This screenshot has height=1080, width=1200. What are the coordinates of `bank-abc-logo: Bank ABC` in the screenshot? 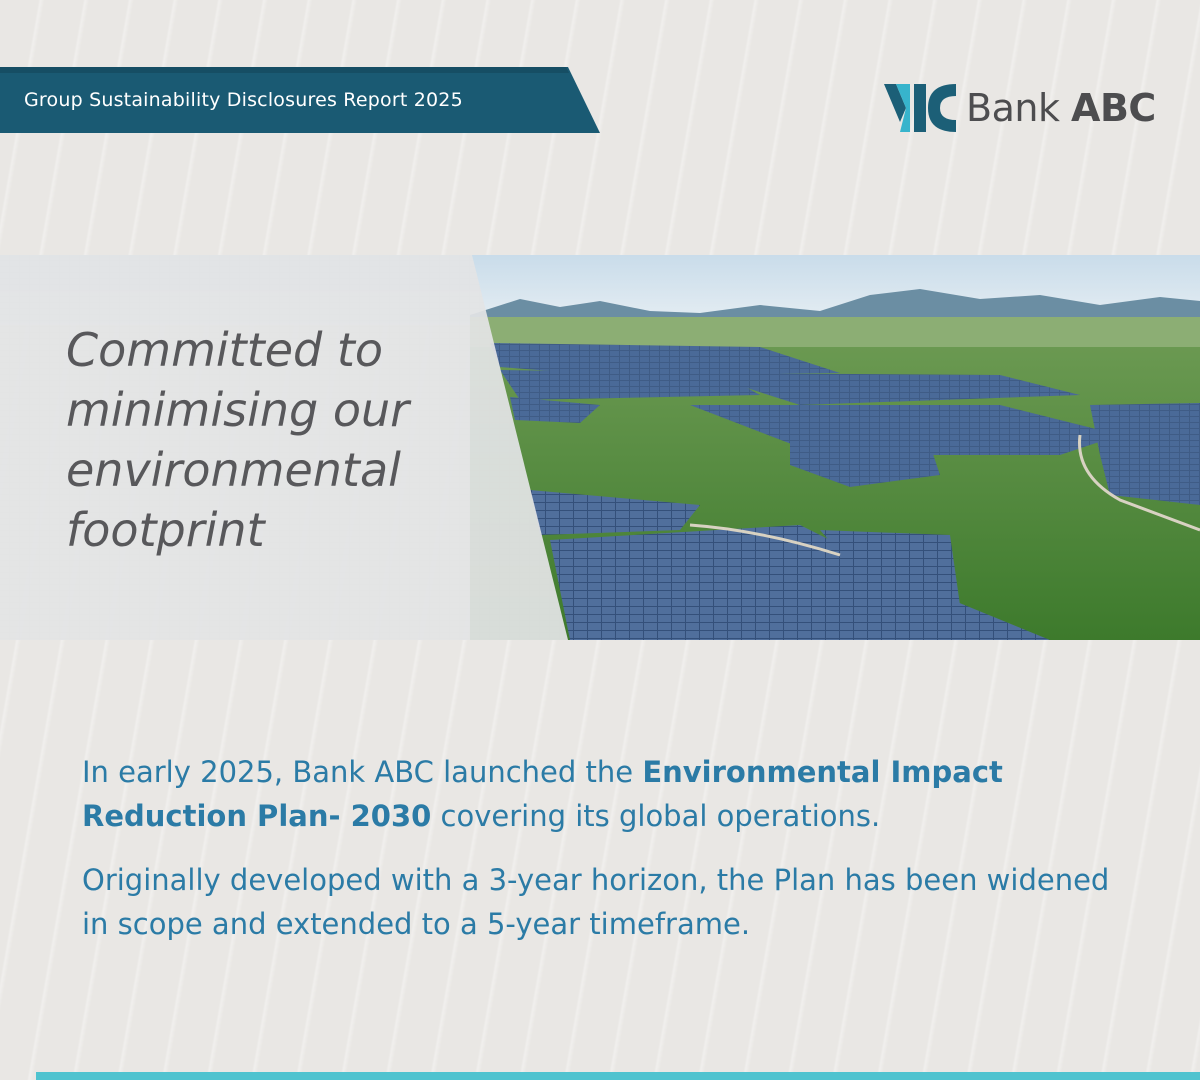 It's located at (1024, 109).